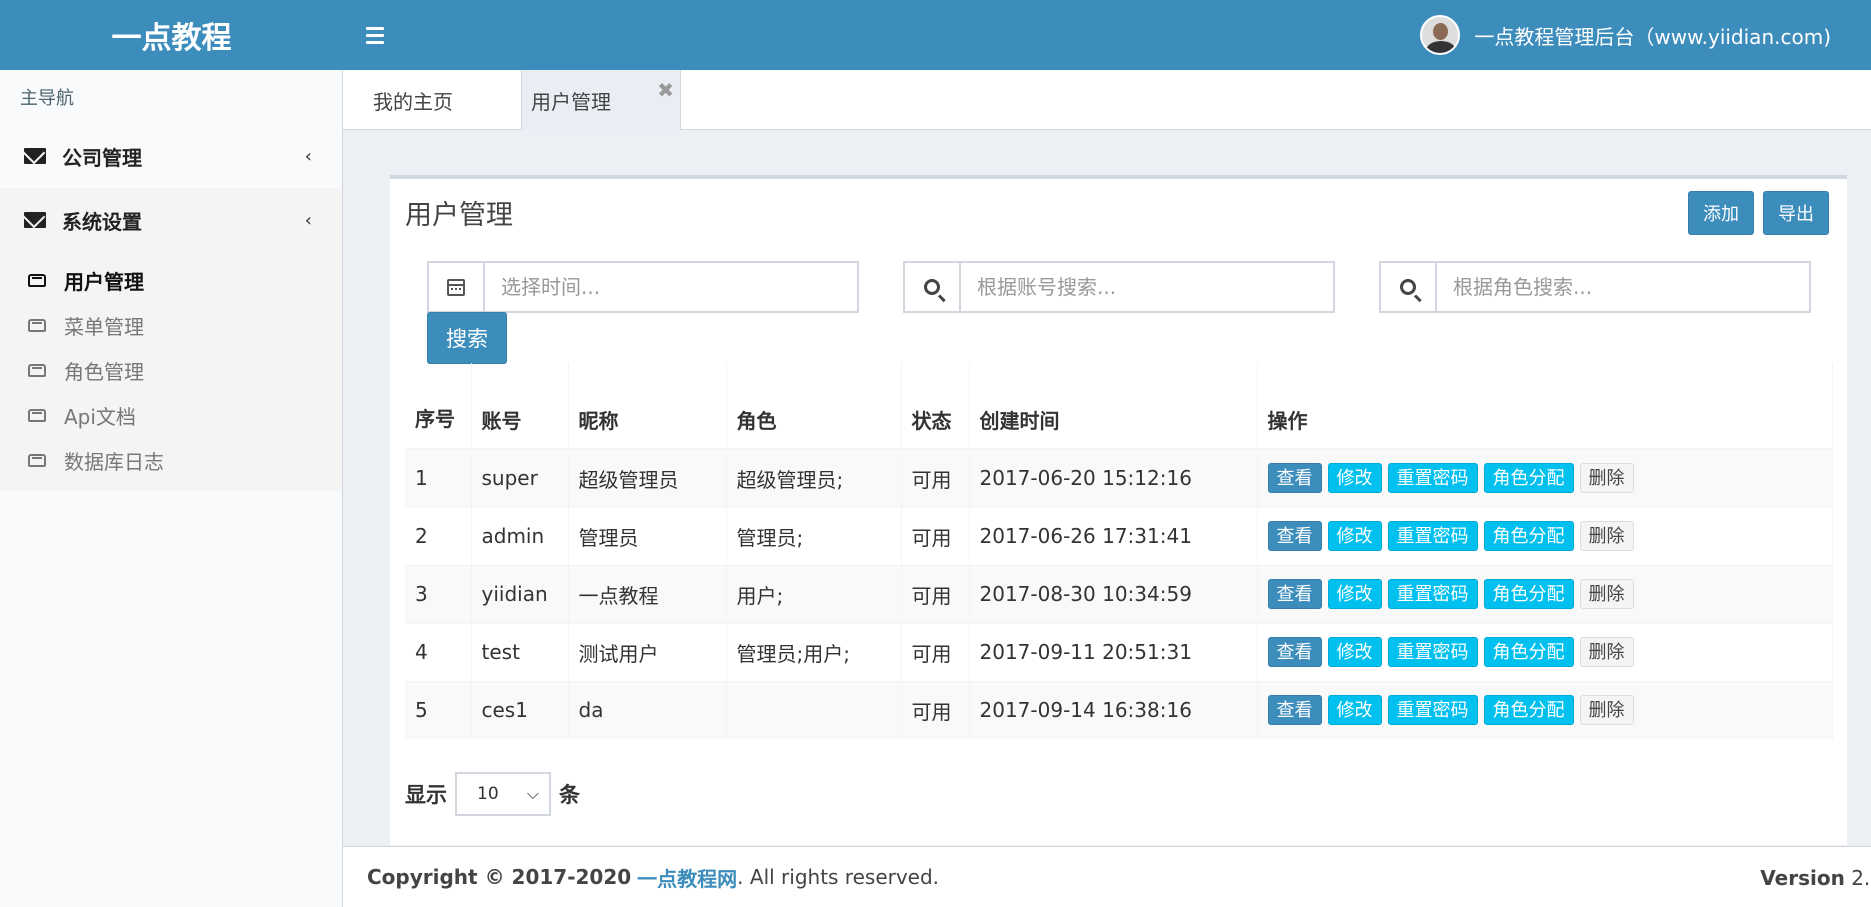  Describe the element at coordinates (665, 90) in the screenshot. I see `close-icon: ✖` at that location.